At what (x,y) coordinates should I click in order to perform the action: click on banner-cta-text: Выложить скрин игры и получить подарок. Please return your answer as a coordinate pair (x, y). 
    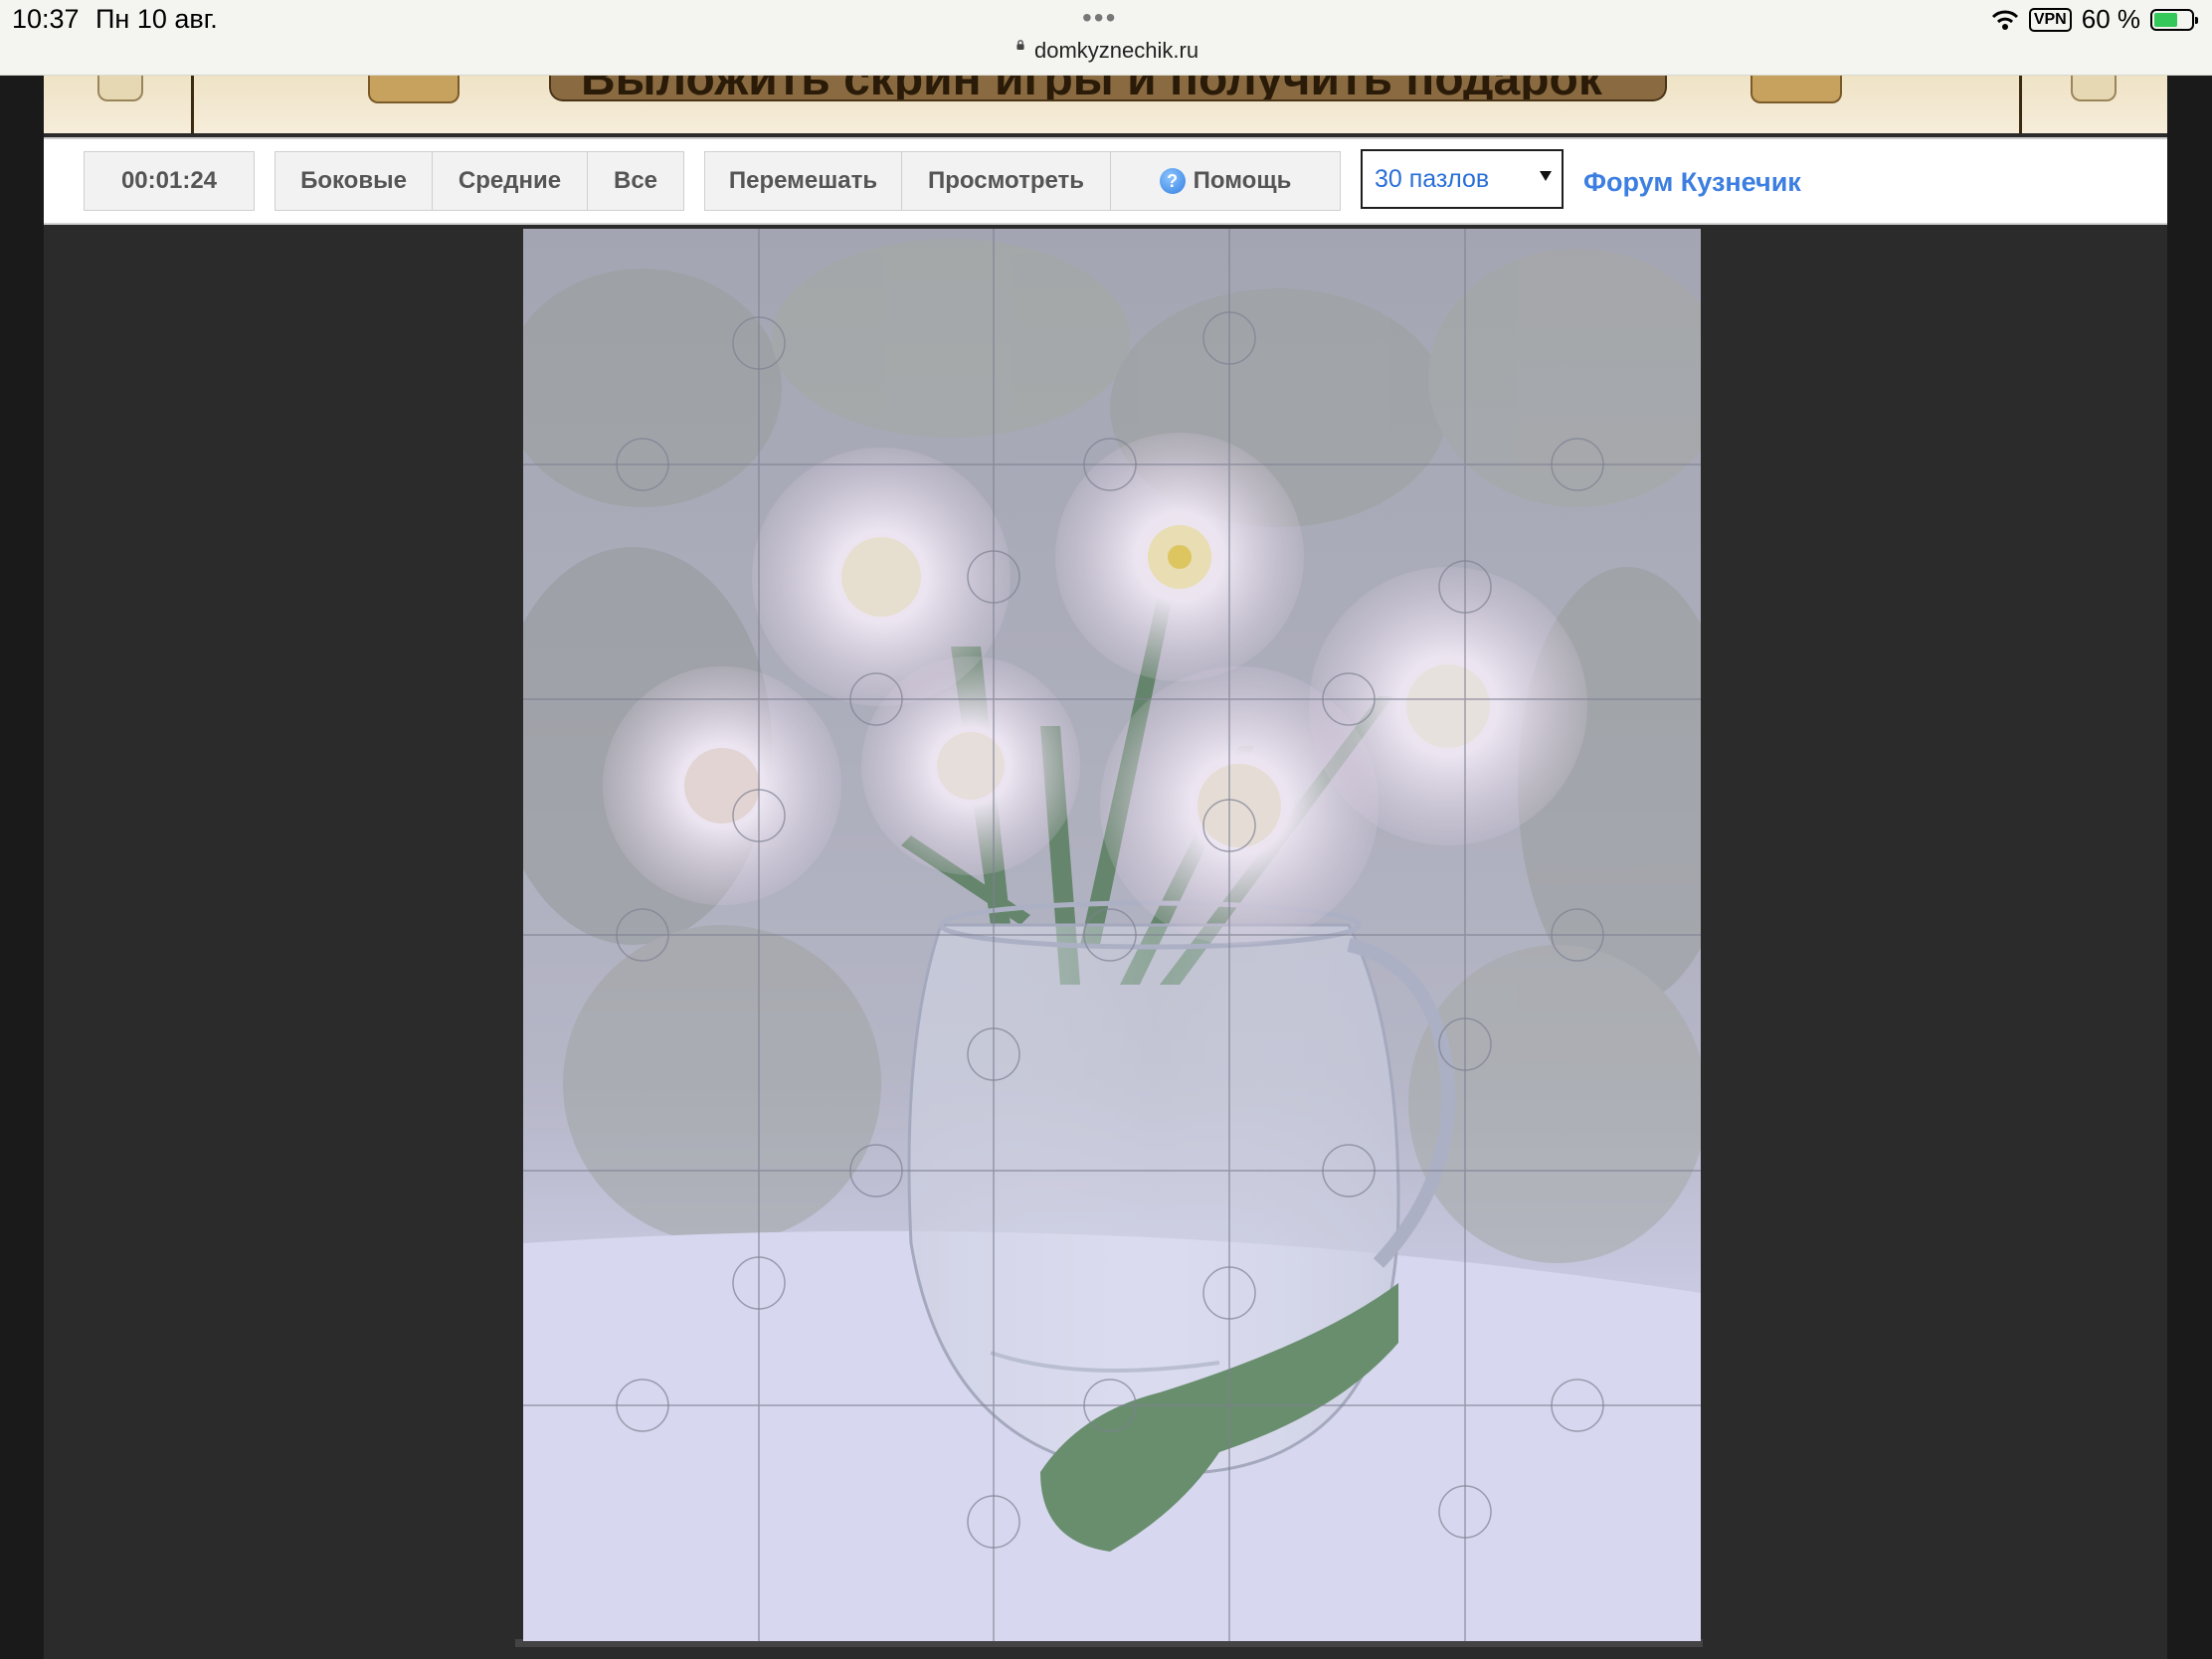
    Looking at the image, I should click on (1091, 87).